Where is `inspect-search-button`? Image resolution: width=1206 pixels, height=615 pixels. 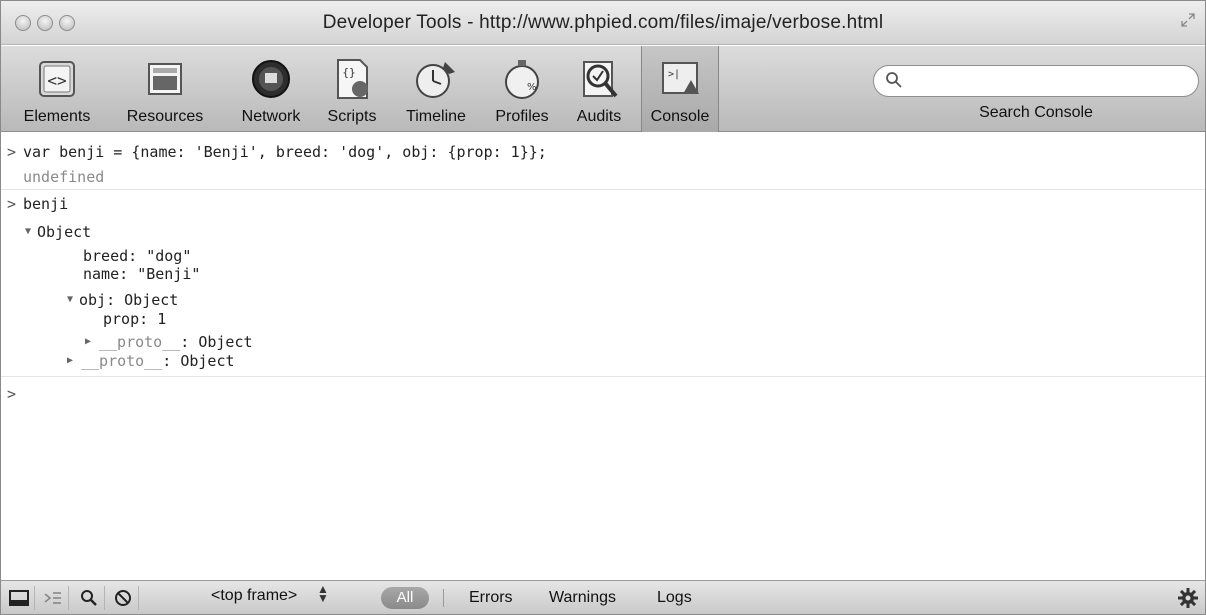 inspect-search-button is located at coordinates (89, 598).